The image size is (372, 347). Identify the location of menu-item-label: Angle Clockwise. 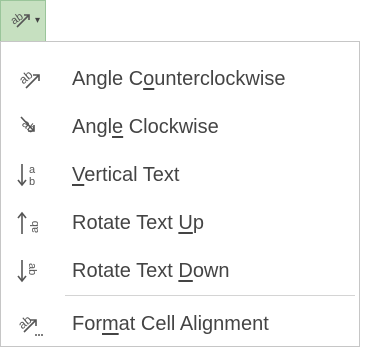
(145, 126).